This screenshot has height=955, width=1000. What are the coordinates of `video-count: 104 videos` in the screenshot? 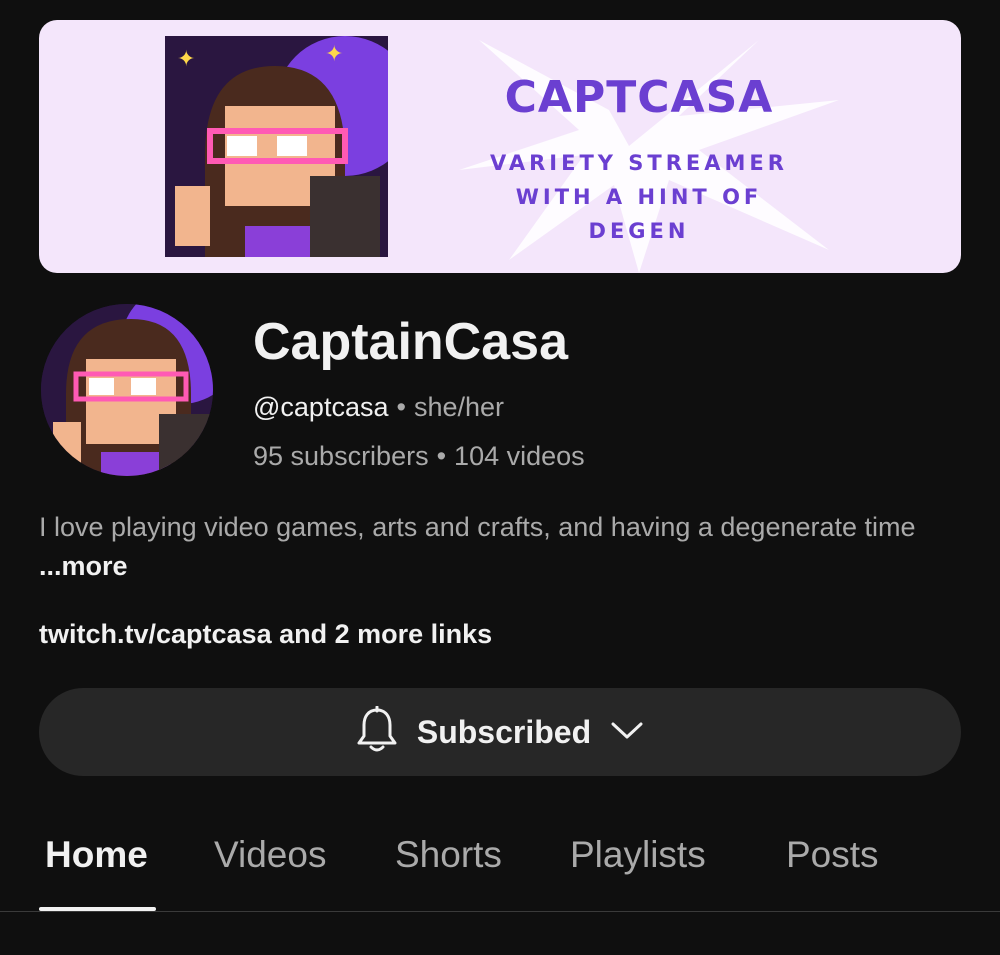 It's located at (519, 456).